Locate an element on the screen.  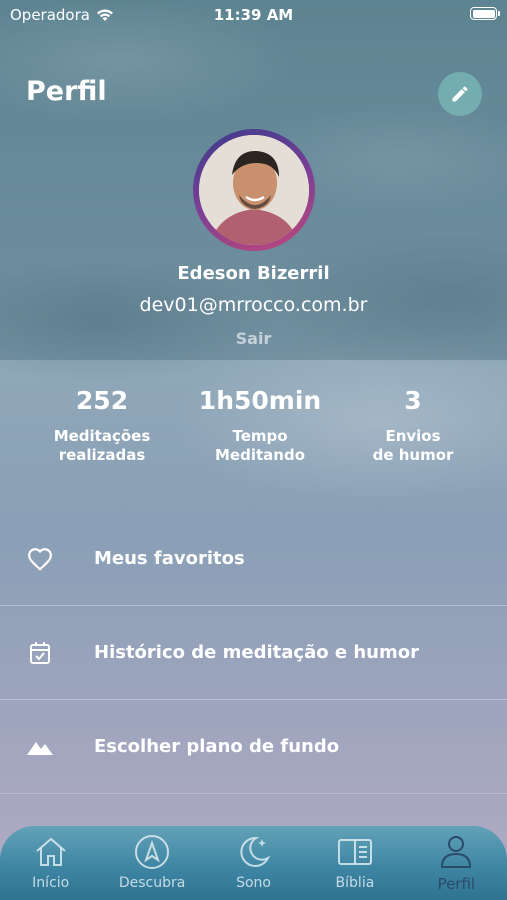
tab-profile: Perfil is located at coordinates (456, 863).